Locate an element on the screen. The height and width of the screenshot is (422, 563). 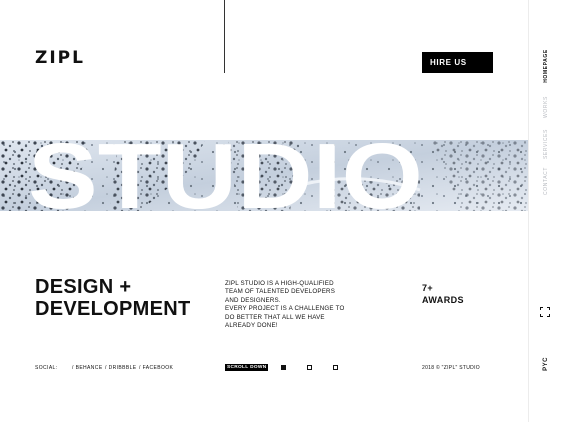
social-link-dribbble: / DRIBBBLE is located at coordinates (121, 368).